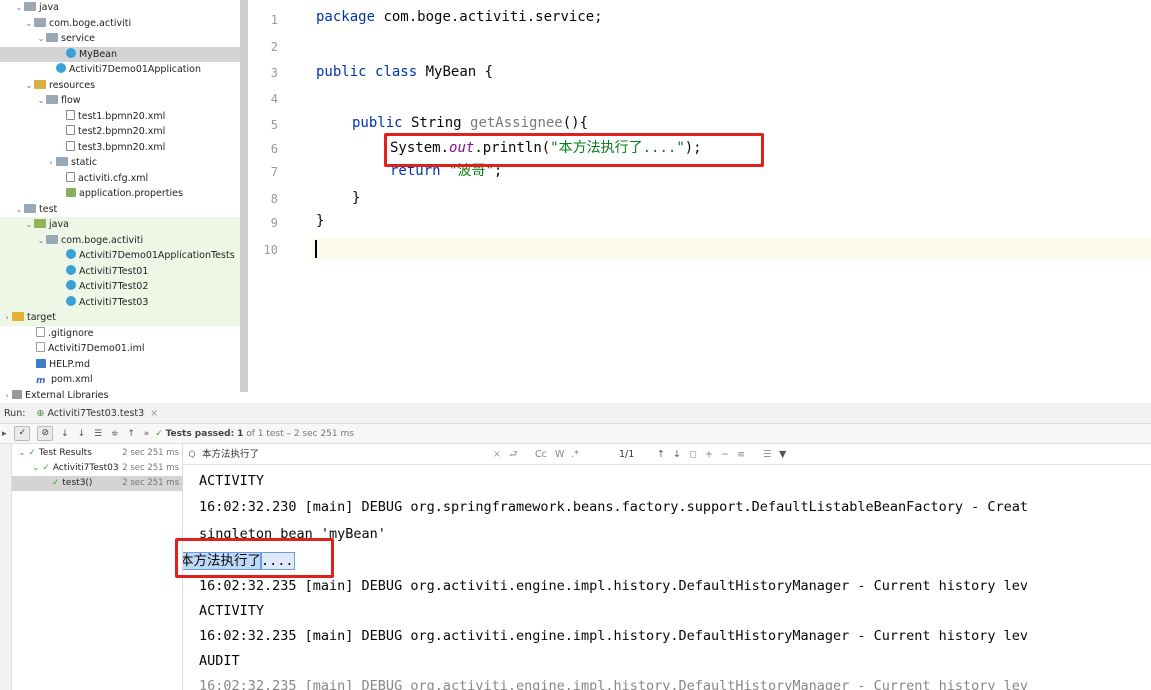 The width and height of the screenshot is (1151, 690). I want to click on more-icon: », so click(147, 434).